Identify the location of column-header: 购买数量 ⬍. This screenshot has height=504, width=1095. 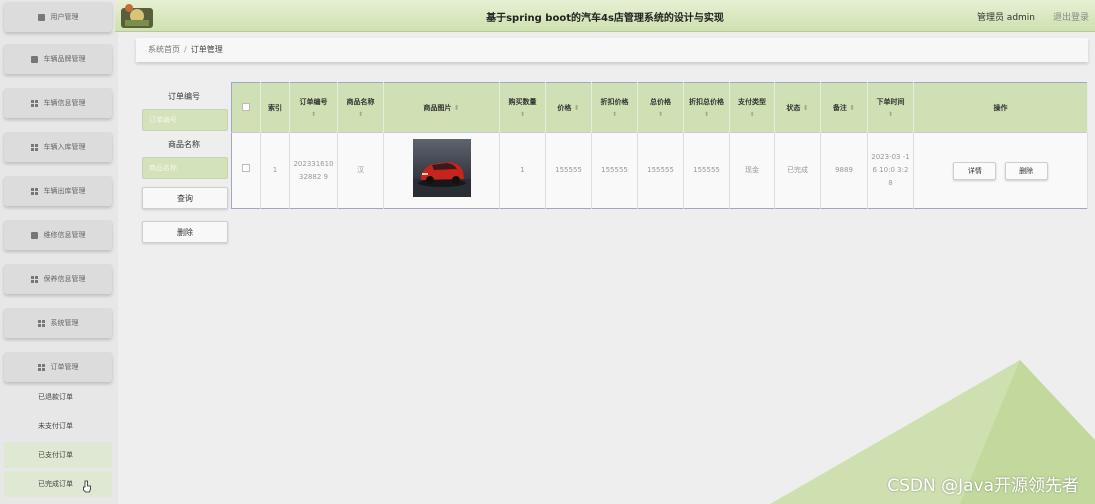
(522, 107).